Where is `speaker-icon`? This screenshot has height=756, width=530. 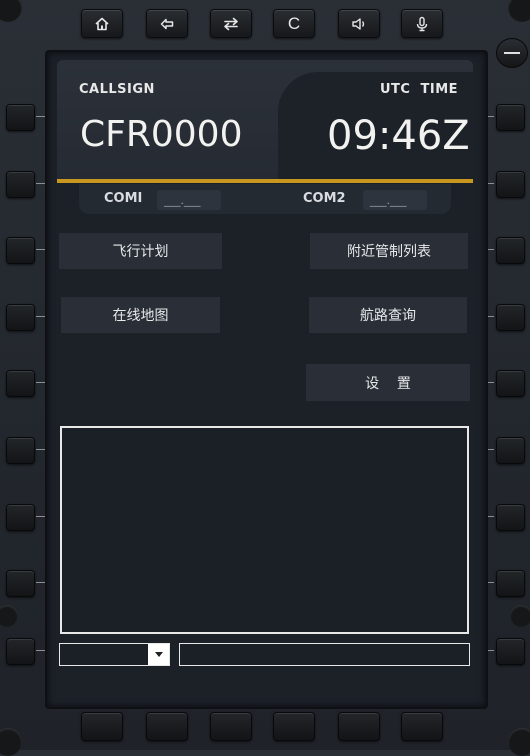
speaker-icon is located at coordinates (358, 23).